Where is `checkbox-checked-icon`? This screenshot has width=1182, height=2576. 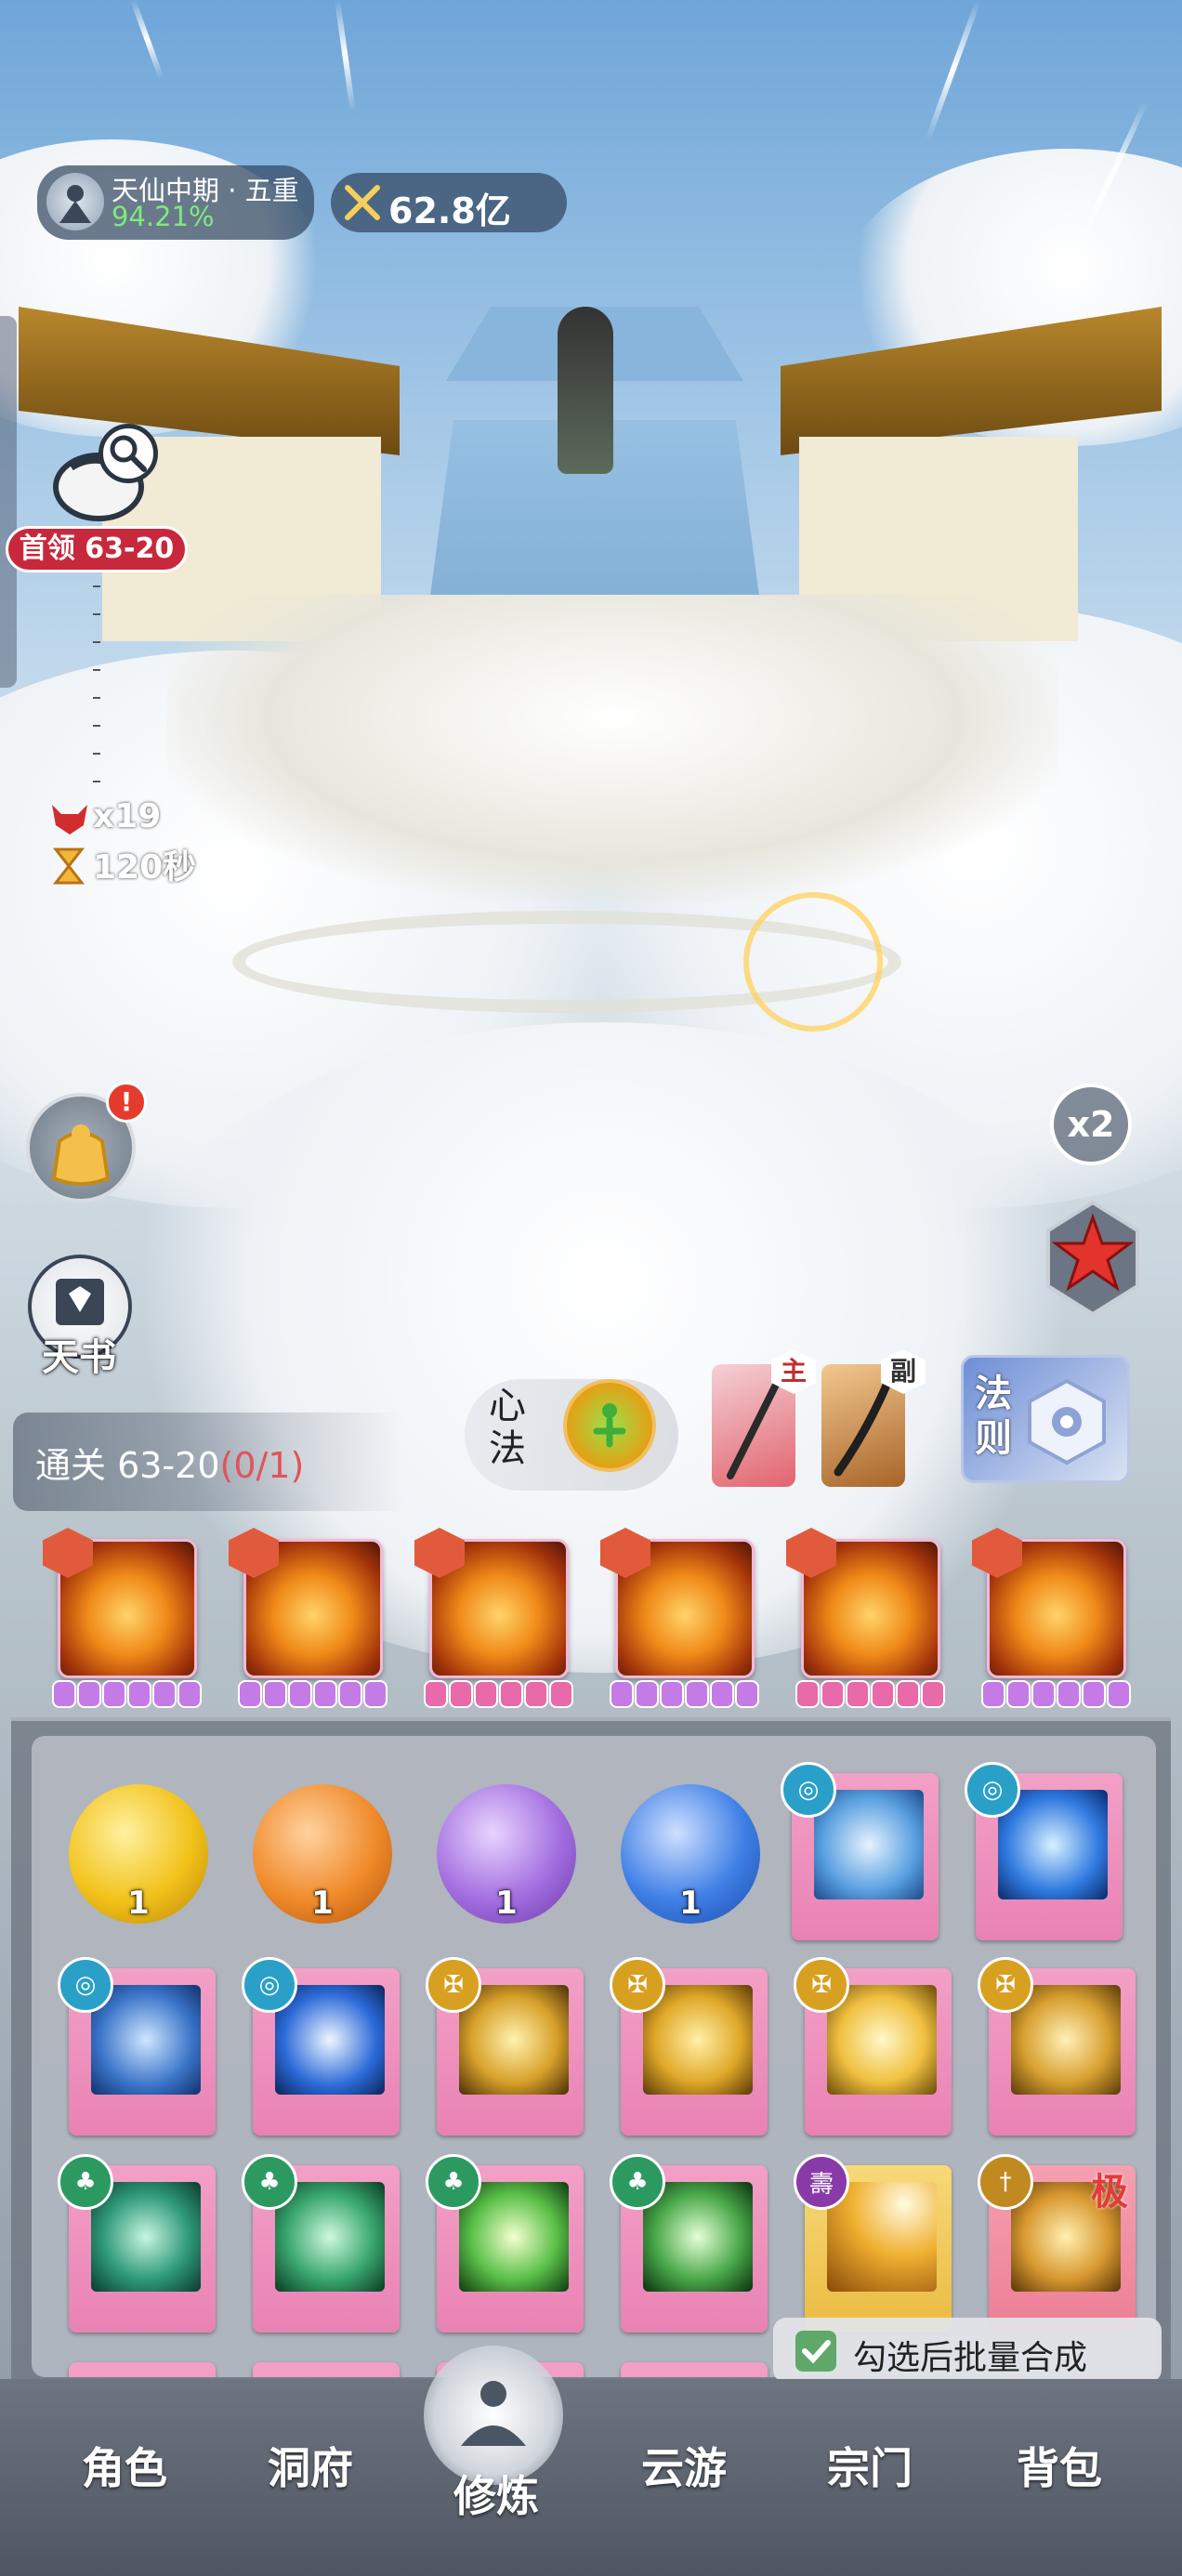 checkbox-checked-icon is located at coordinates (815, 2351).